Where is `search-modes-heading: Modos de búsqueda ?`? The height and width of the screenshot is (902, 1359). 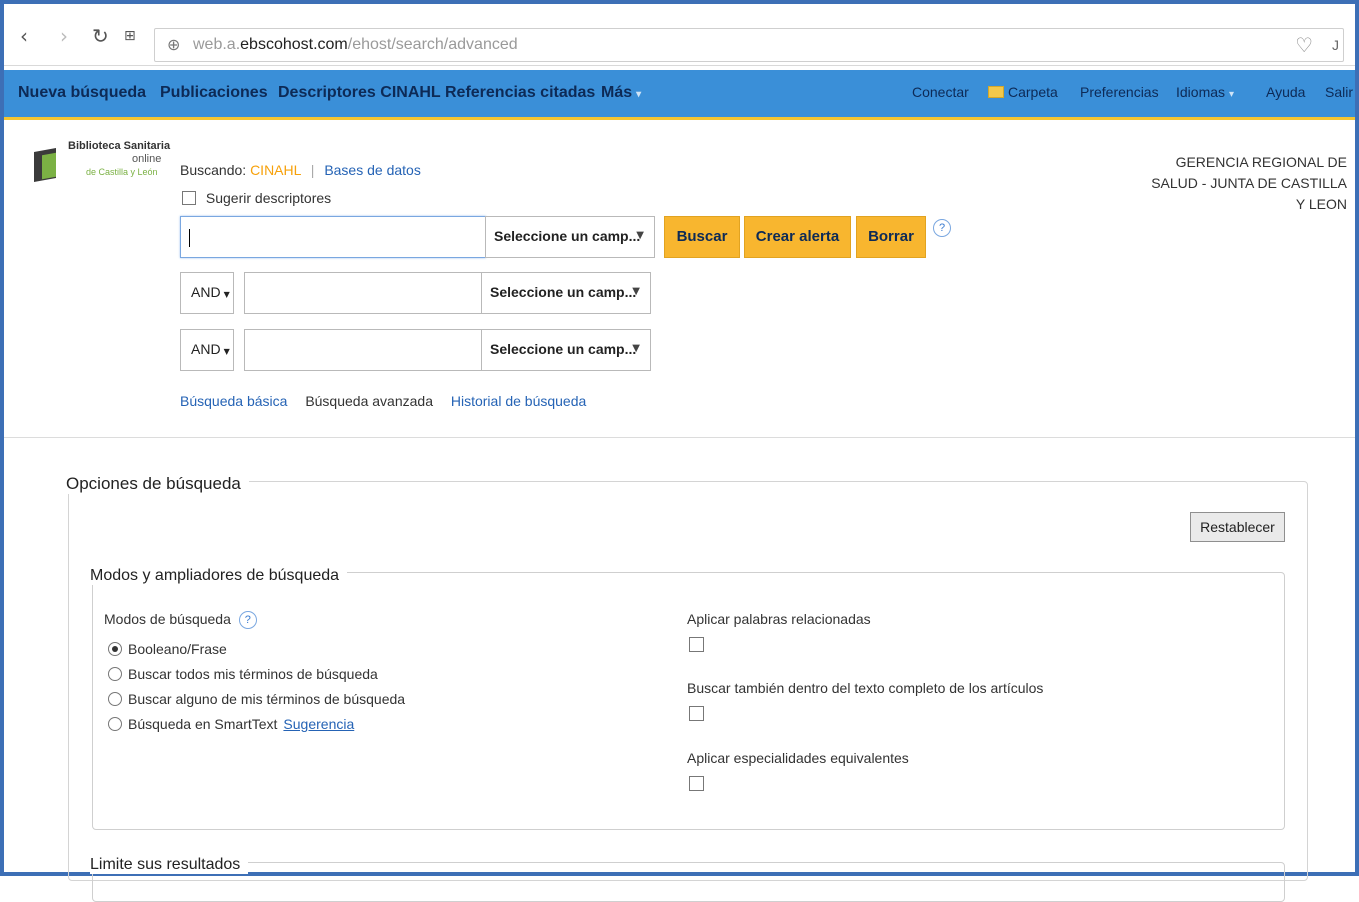
search-modes-heading: Modos de búsqueda ? is located at coordinates (180, 620).